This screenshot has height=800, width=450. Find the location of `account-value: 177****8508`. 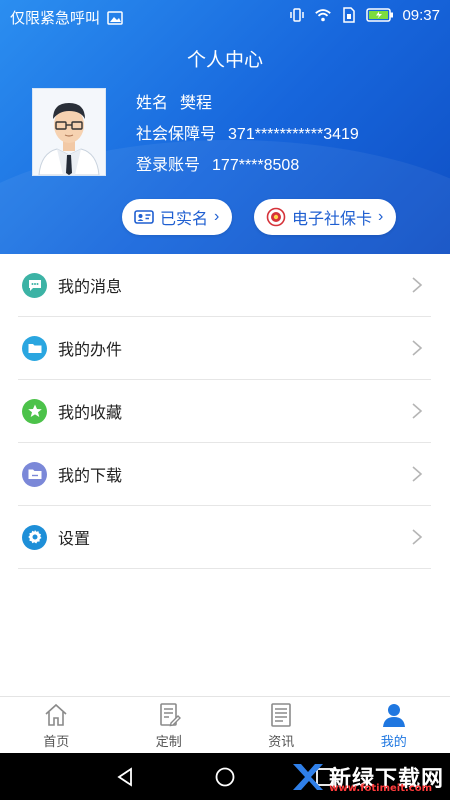

account-value: 177****8508 is located at coordinates (256, 165).